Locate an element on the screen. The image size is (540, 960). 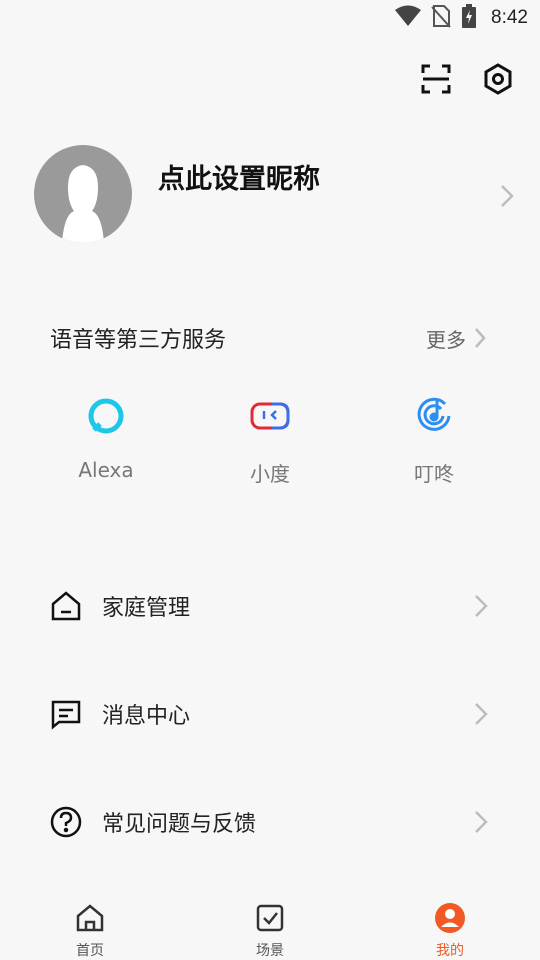
tab-scene: 场景 is located at coordinates (270, 922).